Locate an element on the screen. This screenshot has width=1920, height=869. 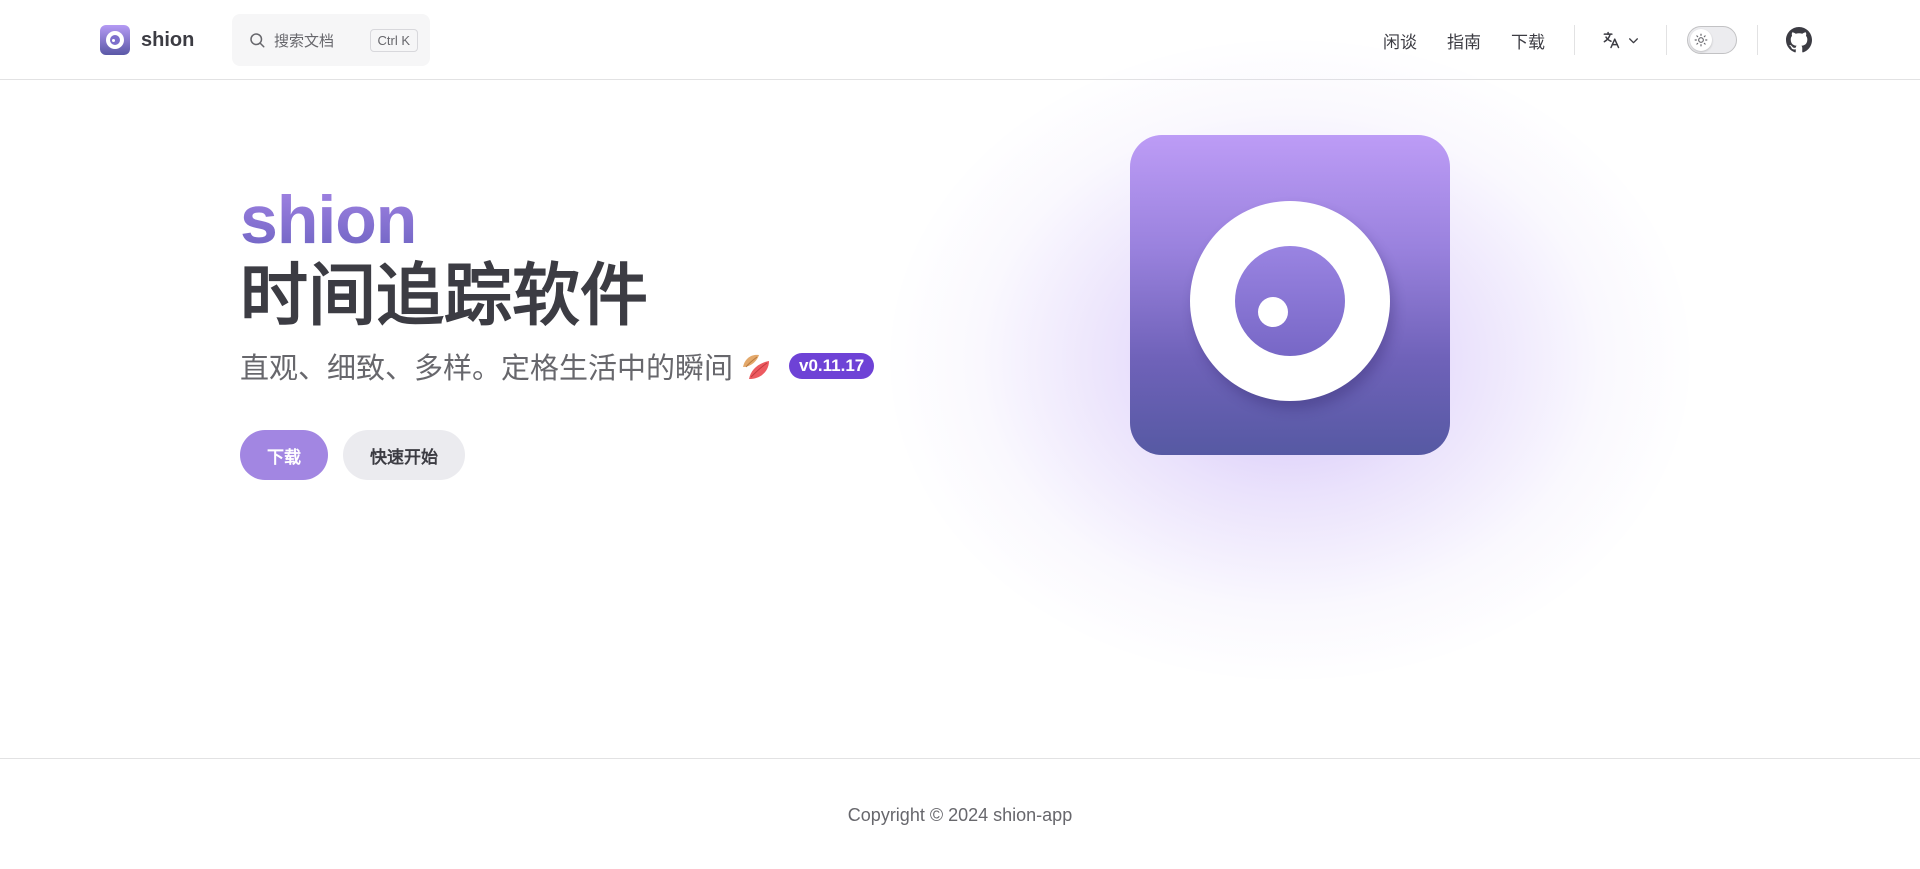
footer: Copyright © 2024 shion-app is located at coordinates (960, 813).